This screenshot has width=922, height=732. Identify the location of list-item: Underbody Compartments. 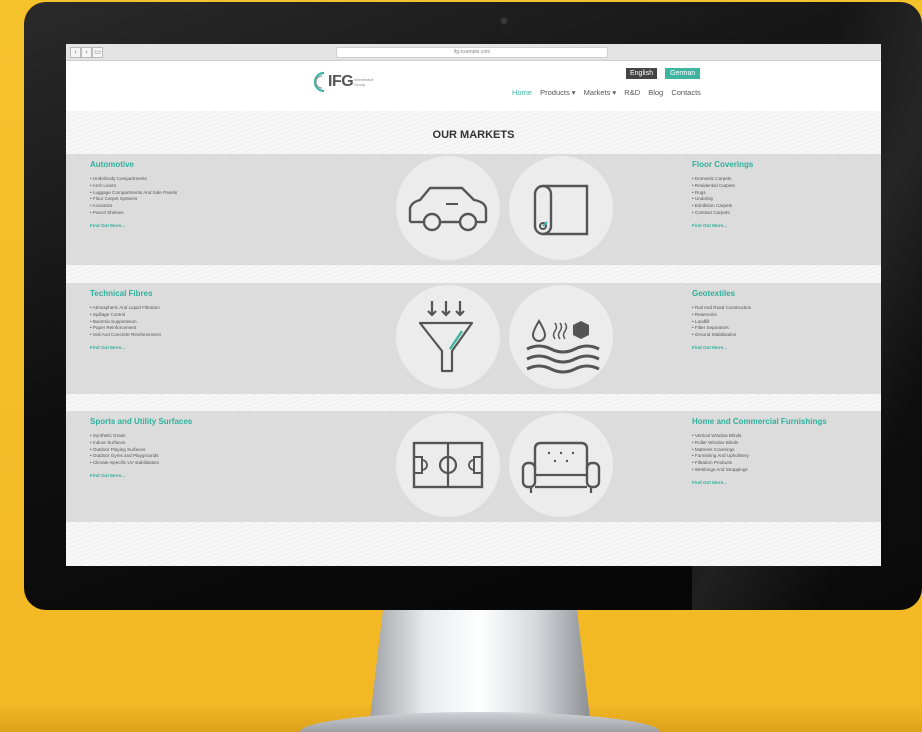
(210, 179).